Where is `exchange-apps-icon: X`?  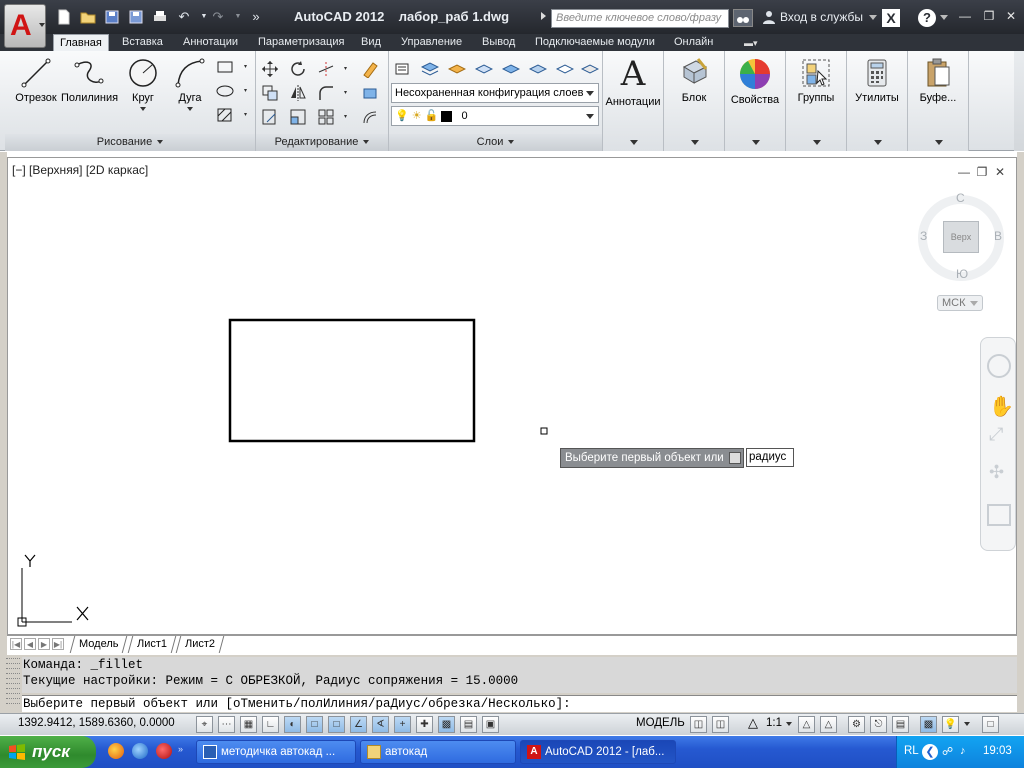 exchange-apps-icon: X is located at coordinates (891, 18).